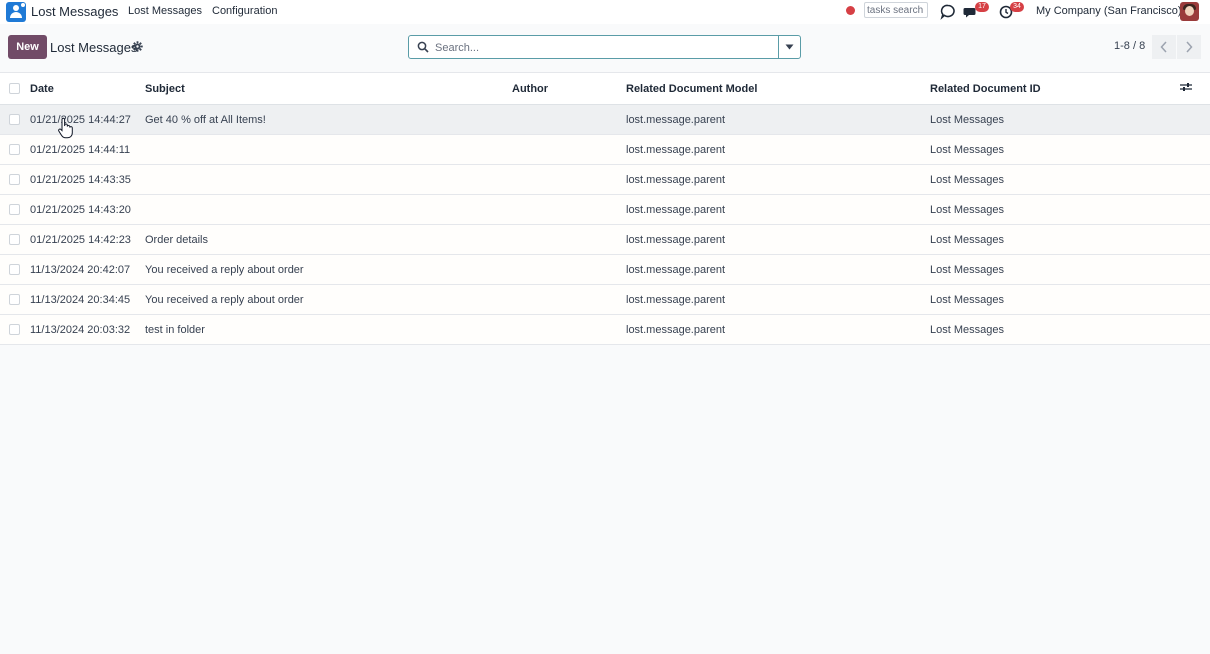  Describe the element at coordinates (569, 88) in the screenshot. I see `column-header-author: Author` at that location.